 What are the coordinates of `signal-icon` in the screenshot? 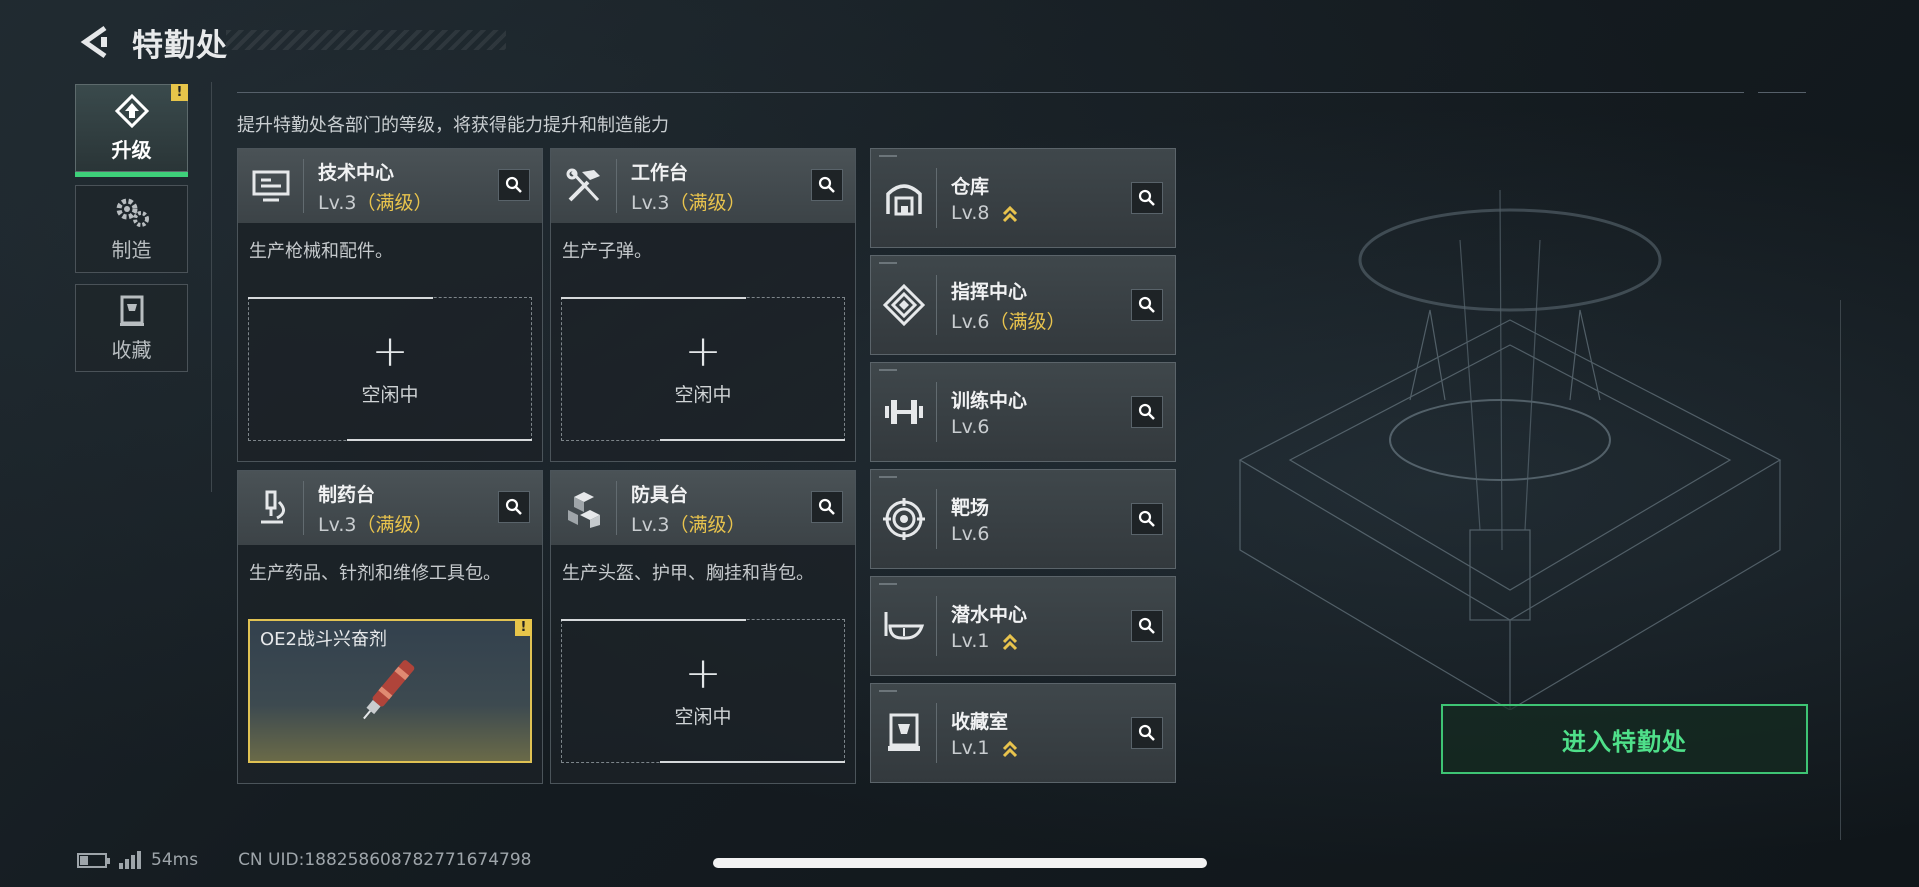 It's located at (131, 860).